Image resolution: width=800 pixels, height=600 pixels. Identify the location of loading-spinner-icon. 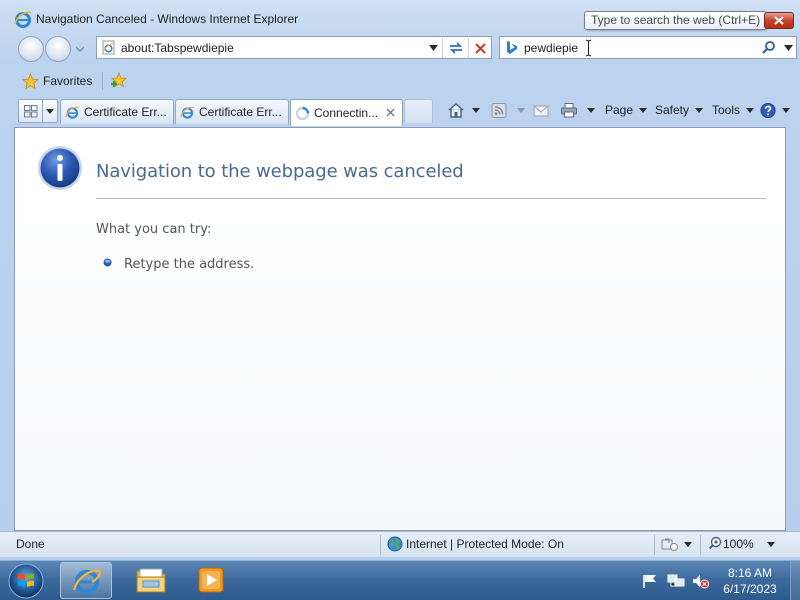
(302, 113).